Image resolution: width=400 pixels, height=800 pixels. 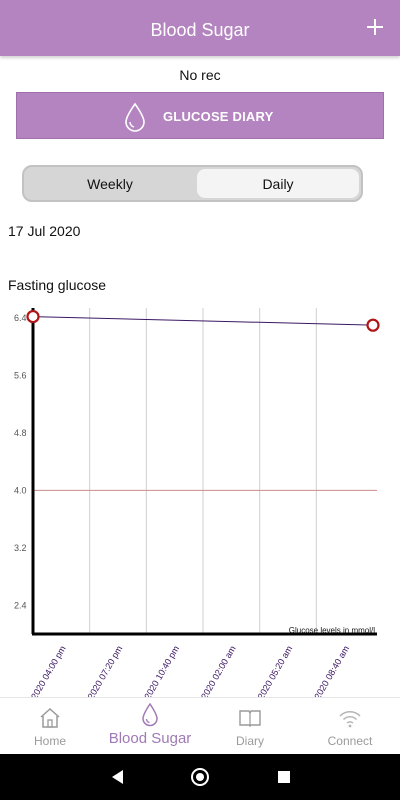 I want to click on system-nav-bar, so click(x=200, y=777).